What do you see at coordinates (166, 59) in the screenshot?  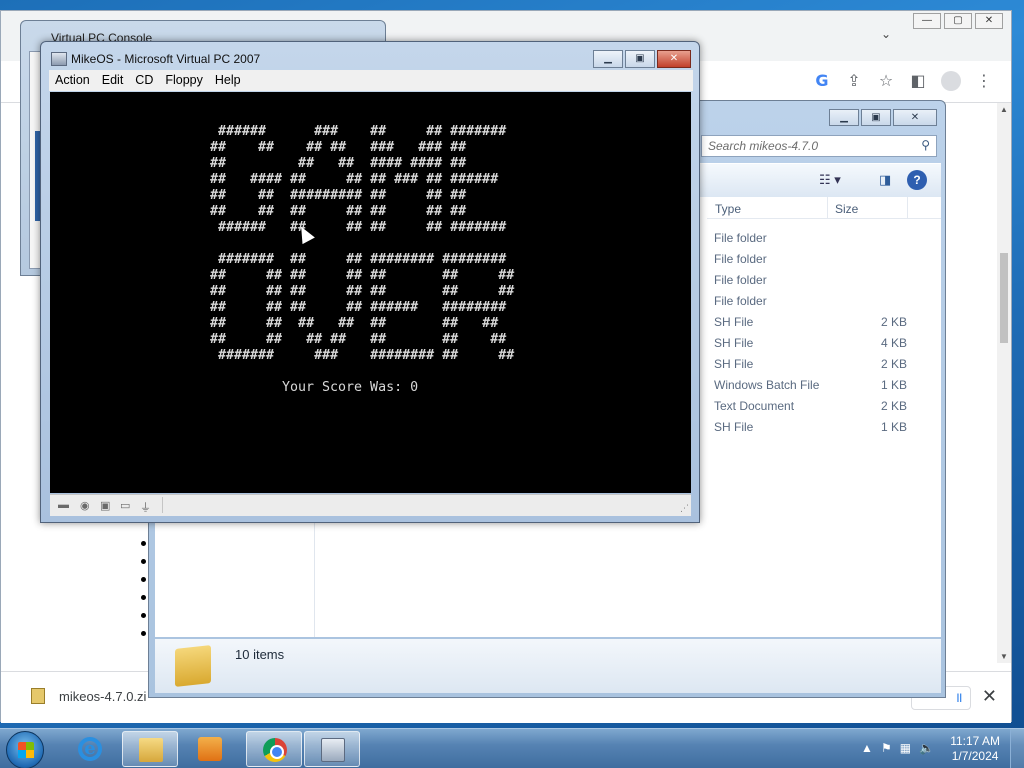 I see `vpc-window-title: MikeOS - Microsoft Virtual PC 2007` at bounding box center [166, 59].